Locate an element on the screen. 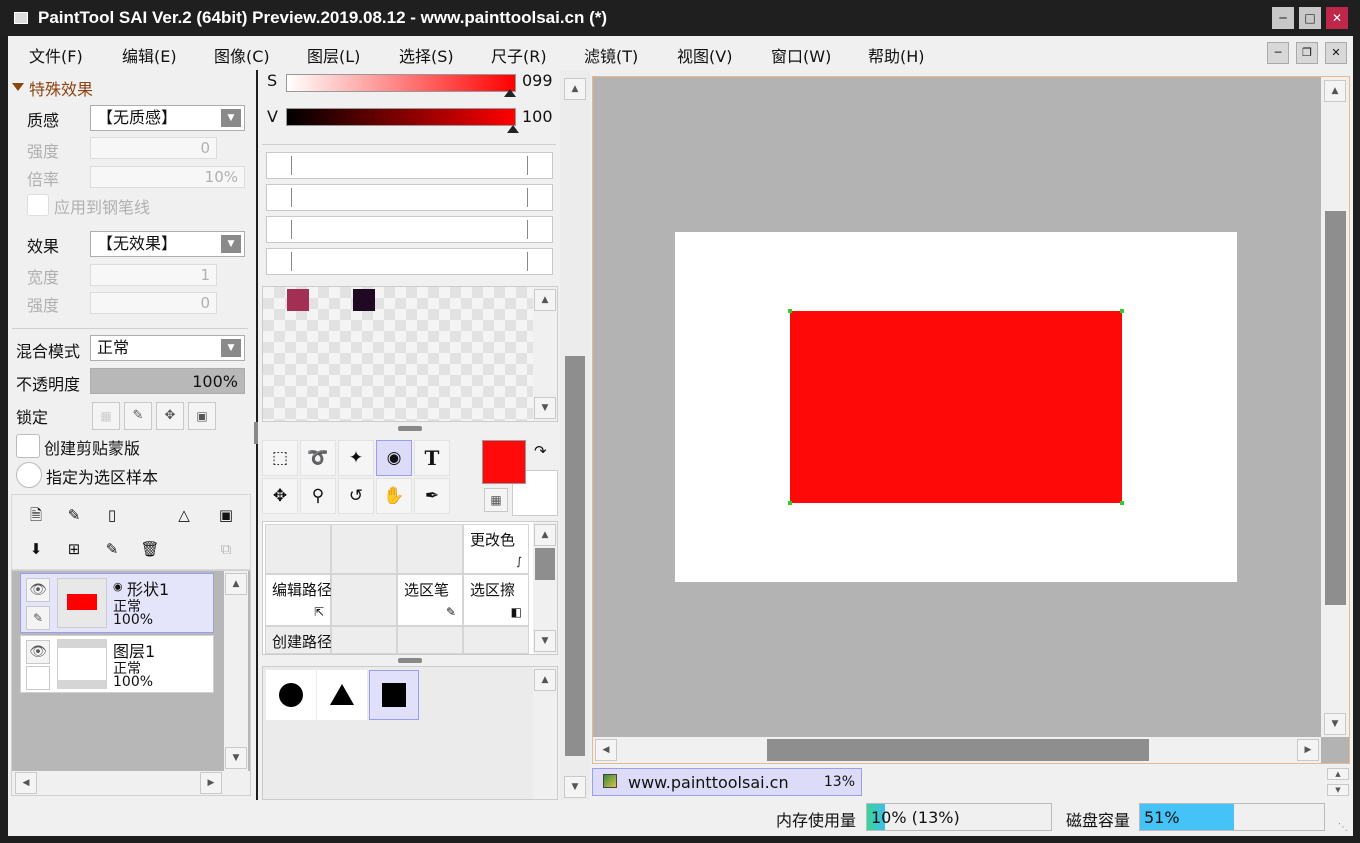 The image size is (1360, 843). delete-layer-icon: 🗑 is located at coordinates (150, 549).